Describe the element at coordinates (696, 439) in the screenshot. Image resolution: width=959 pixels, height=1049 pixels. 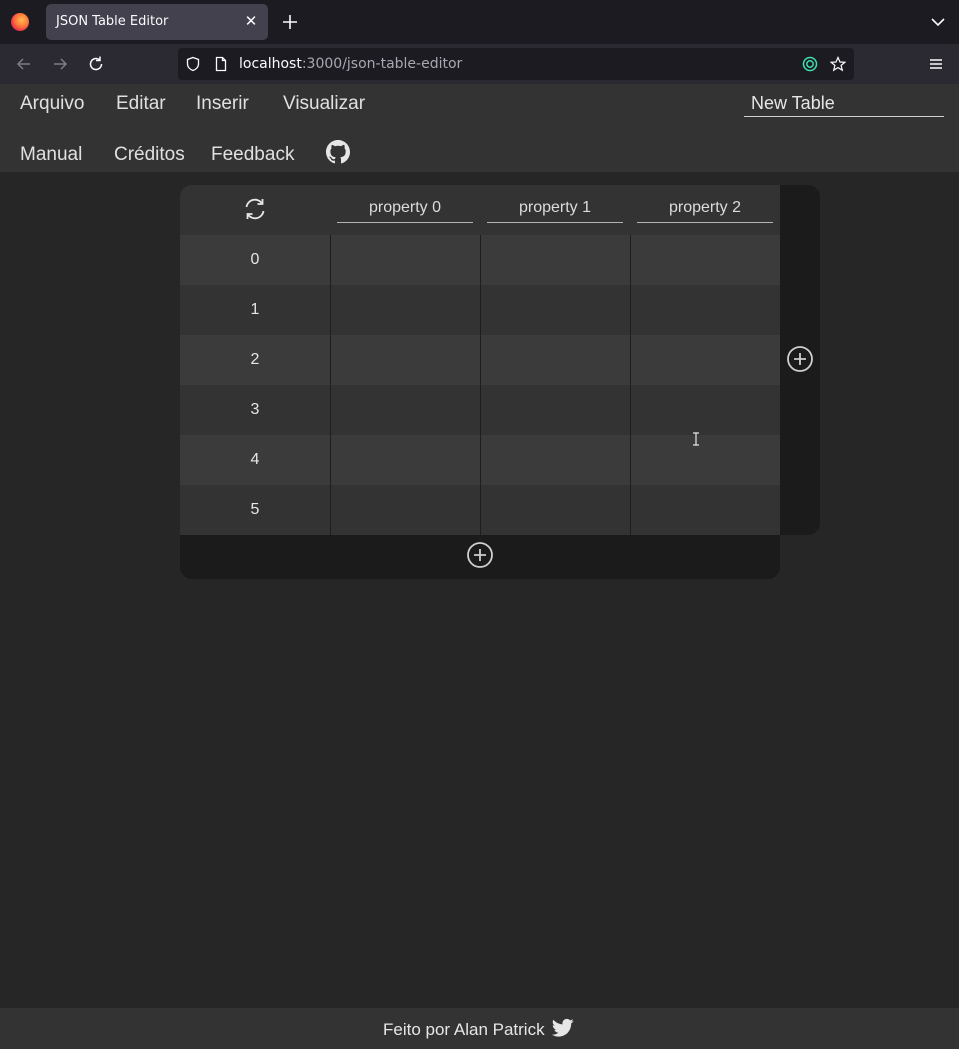
I see `text-cursor-icon` at that location.